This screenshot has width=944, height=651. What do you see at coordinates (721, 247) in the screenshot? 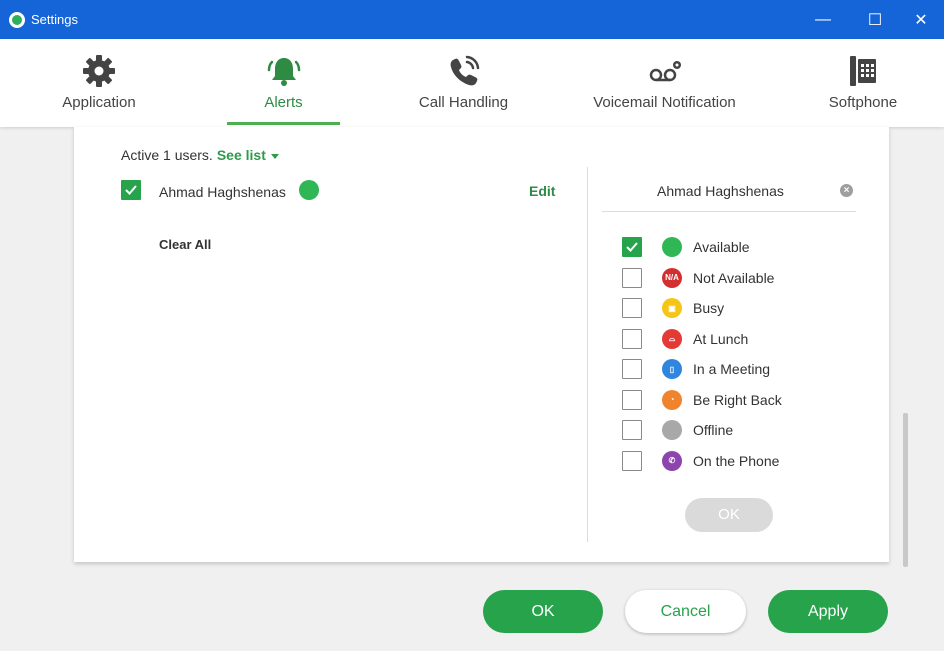
I see `status-label: Available` at bounding box center [721, 247].